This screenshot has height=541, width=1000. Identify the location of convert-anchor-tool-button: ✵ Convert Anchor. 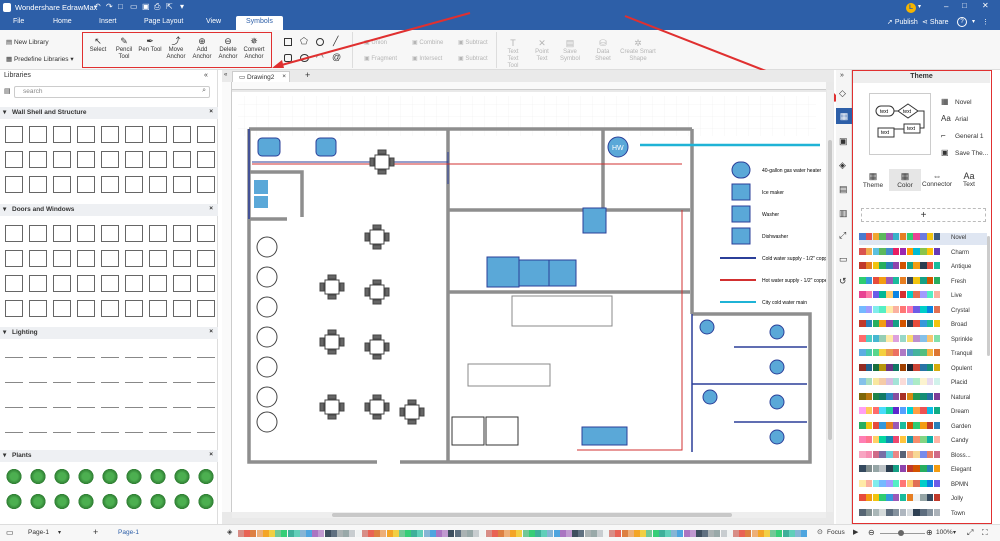
(254, 48).